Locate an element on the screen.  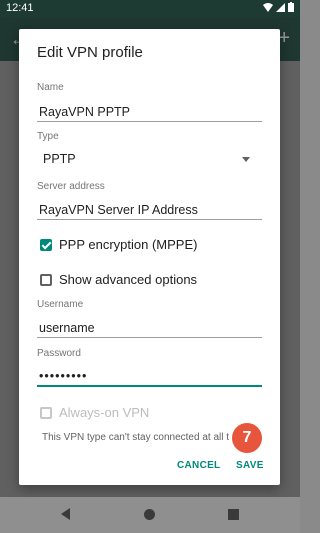
ppp-encryption-checkbox-row: PPP encryption (MPPE) is located at coordinates (118, 244).